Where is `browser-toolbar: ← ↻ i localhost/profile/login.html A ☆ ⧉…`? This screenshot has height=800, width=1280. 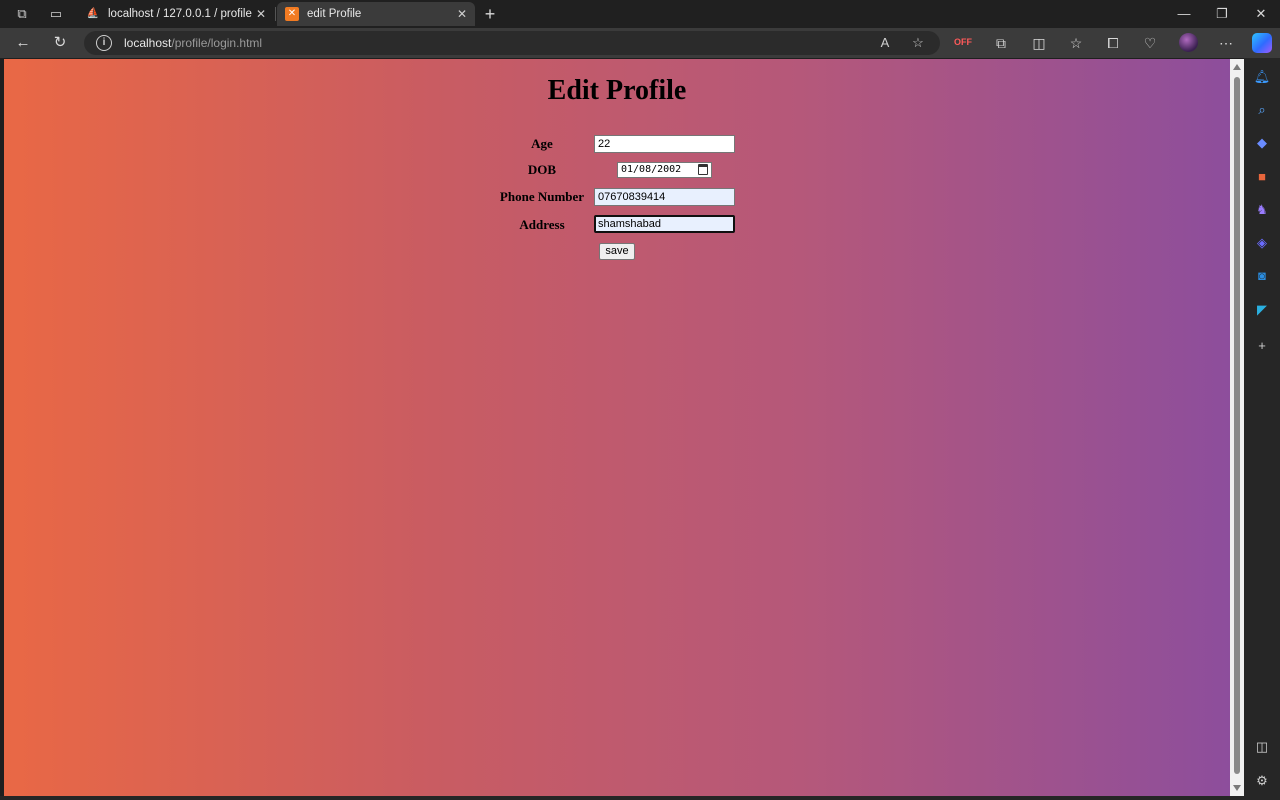 browser-toolbar: ← ↻ i localhost/profile/login.html A ☆ ⧉… is located at coordinates (640, 43).